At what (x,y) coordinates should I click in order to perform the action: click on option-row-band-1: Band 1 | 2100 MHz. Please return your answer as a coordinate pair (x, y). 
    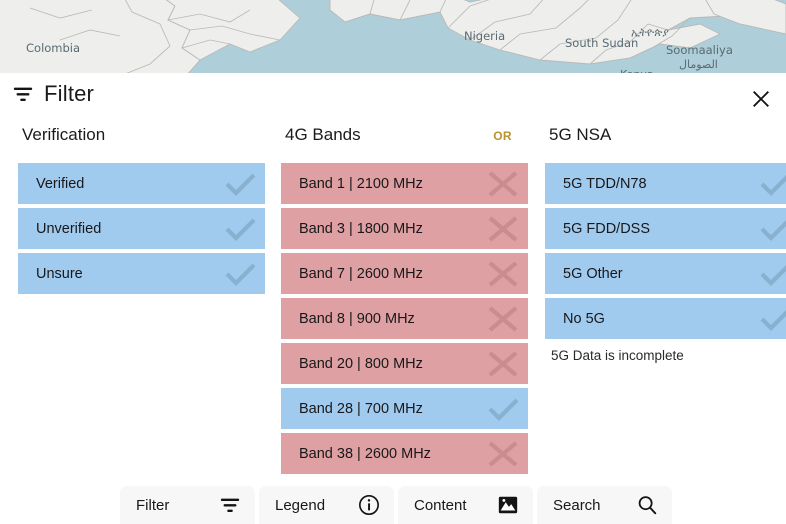
    Looking at the image, I should click on (404, 183).